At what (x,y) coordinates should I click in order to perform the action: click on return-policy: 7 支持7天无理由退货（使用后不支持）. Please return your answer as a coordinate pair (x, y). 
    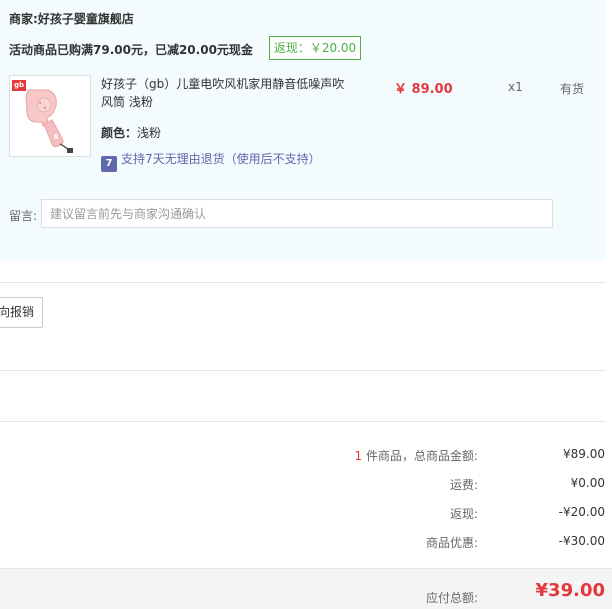
    Looking at the image, I should click on (211, 161).